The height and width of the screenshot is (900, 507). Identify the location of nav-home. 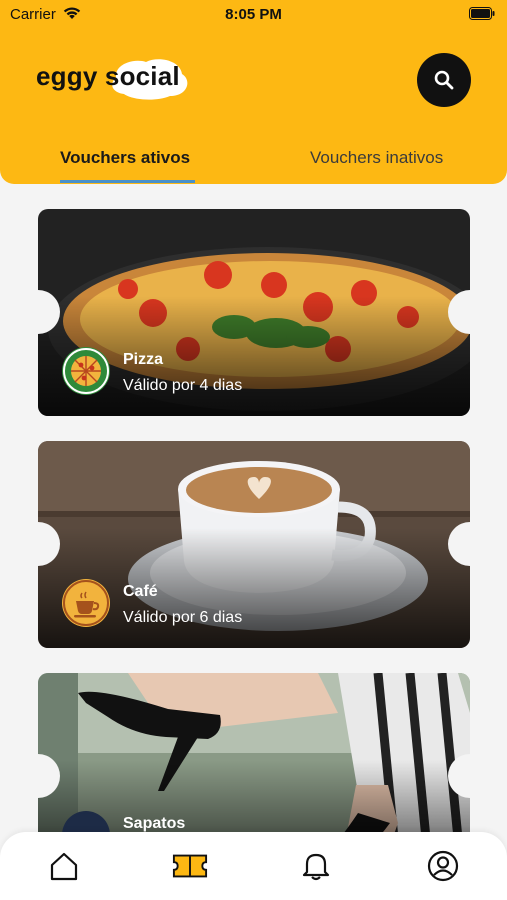
(64, 866).